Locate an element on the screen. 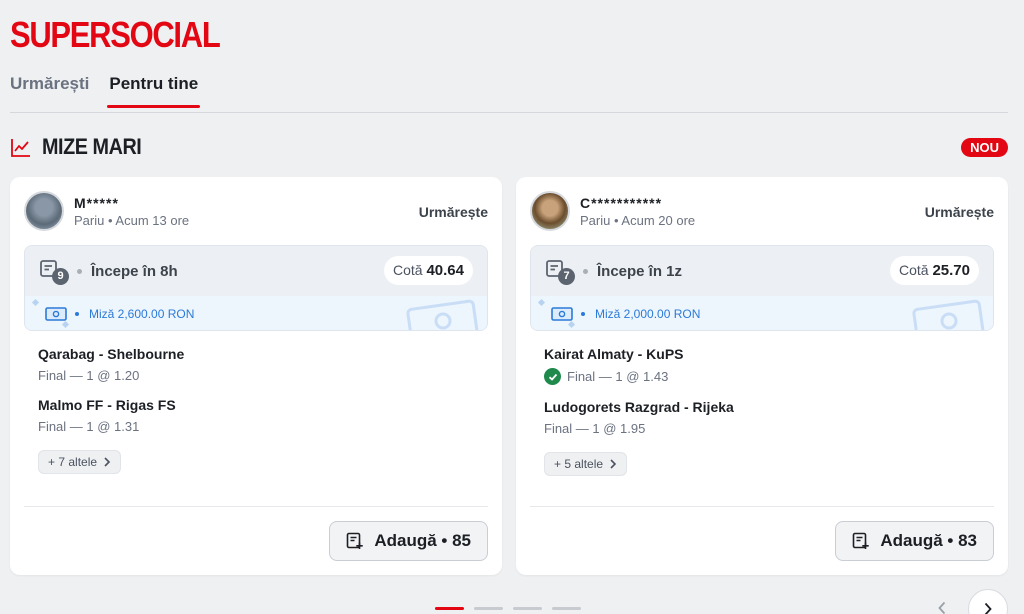  user-name: M***** is located at coordinates (96, 202).